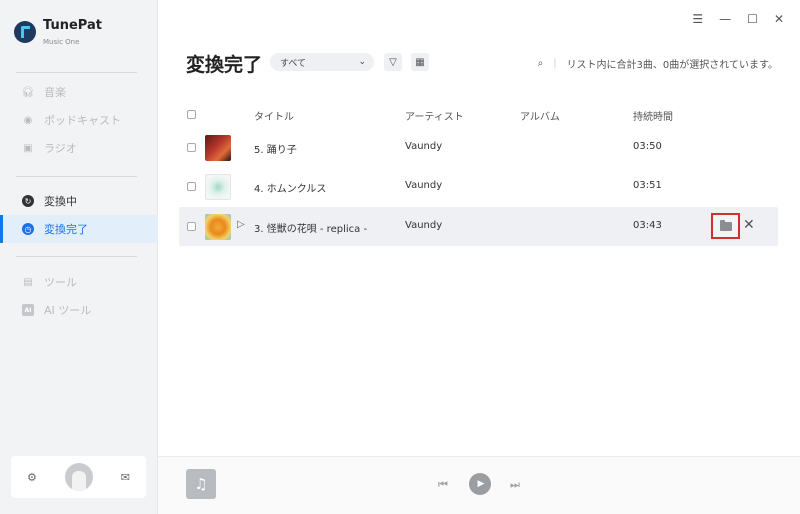 This screenshot has height=514, width=800. Describe the element at coordinates (28, 229) in the screenshot. I see `clock-icon: ◷` at that location.